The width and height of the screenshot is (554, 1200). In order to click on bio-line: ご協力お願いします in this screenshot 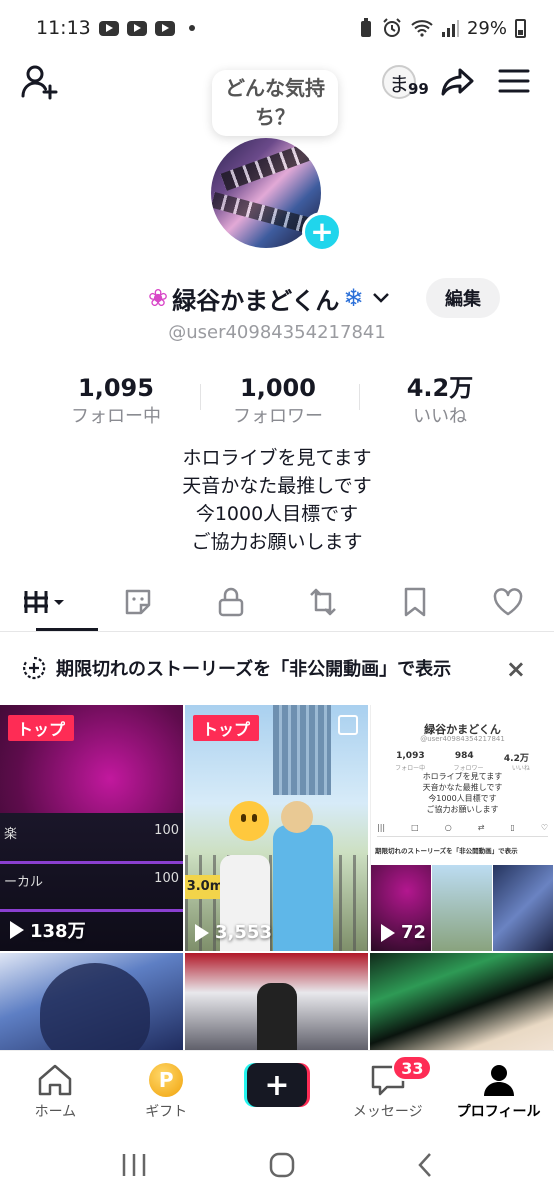, I will do `click(277, 542)`.